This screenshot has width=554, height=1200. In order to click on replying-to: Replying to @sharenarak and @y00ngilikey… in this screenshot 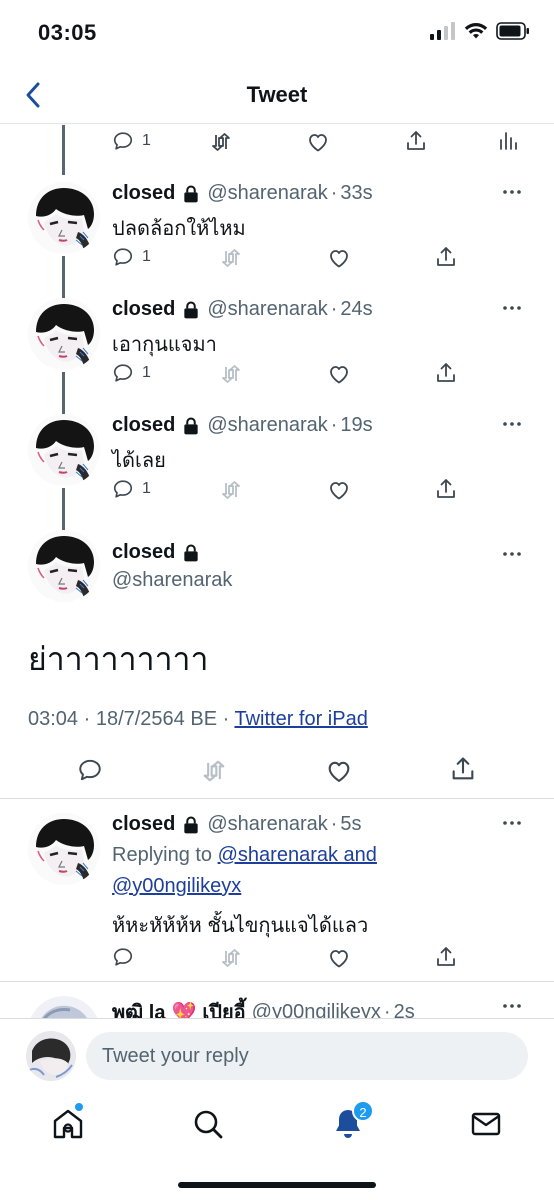, I will do `click(244, 870)`.